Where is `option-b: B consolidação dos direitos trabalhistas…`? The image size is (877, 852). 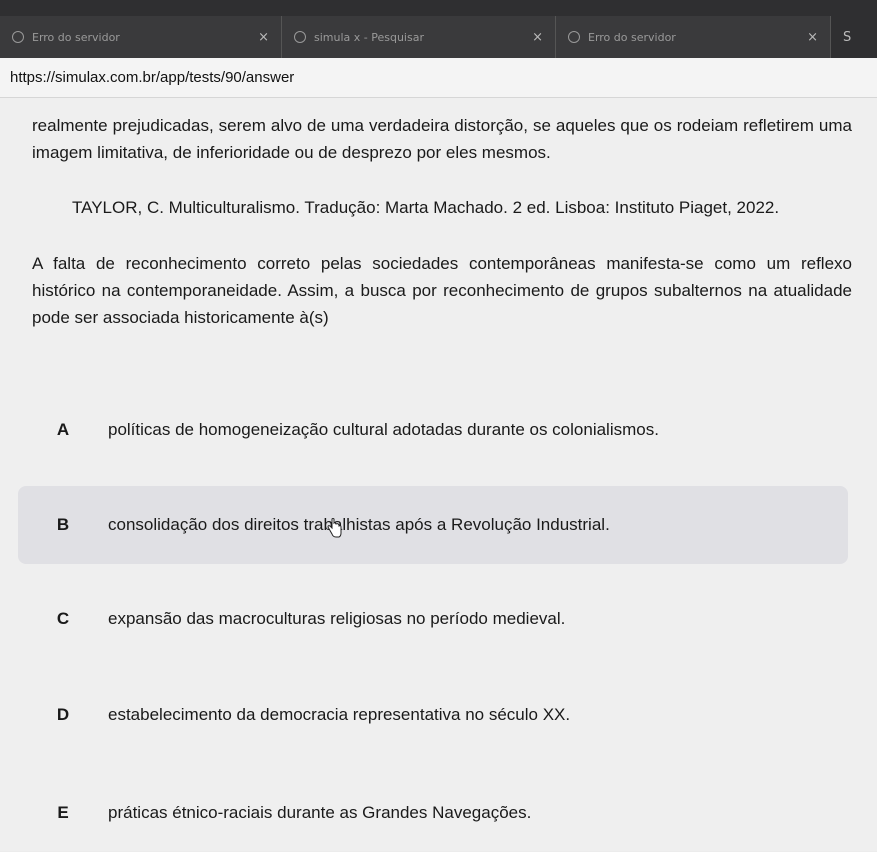 option-b: B consolidação dos direitos trabalhistas… is located at coordinates (433, 525).